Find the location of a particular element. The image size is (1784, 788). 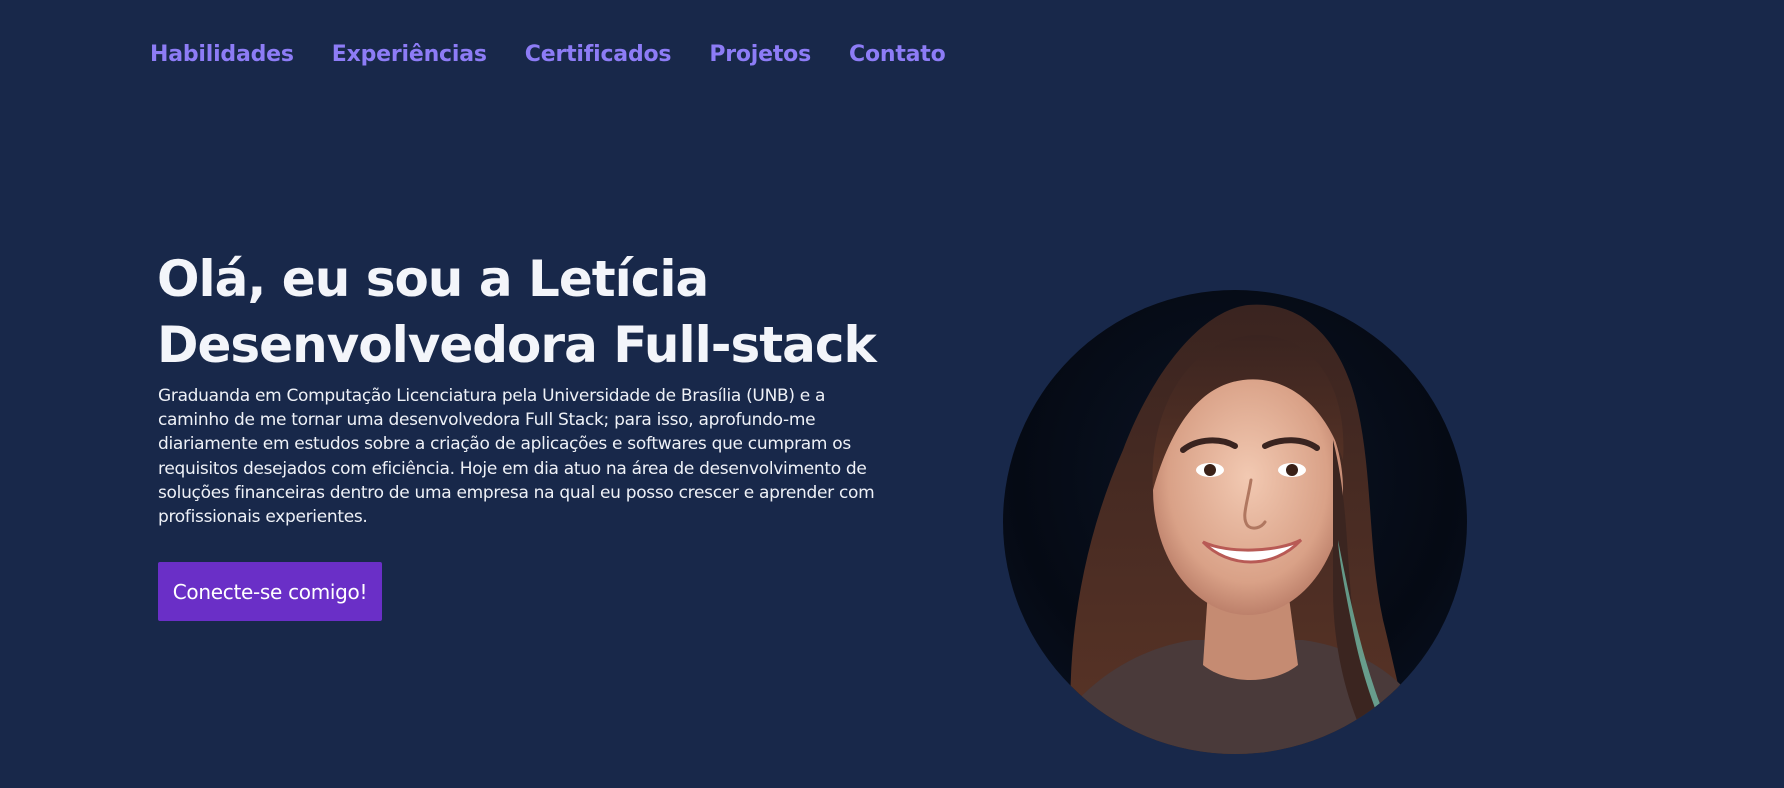

connect-button: Conecte-se comigo! is located at coordinates (270, 591).